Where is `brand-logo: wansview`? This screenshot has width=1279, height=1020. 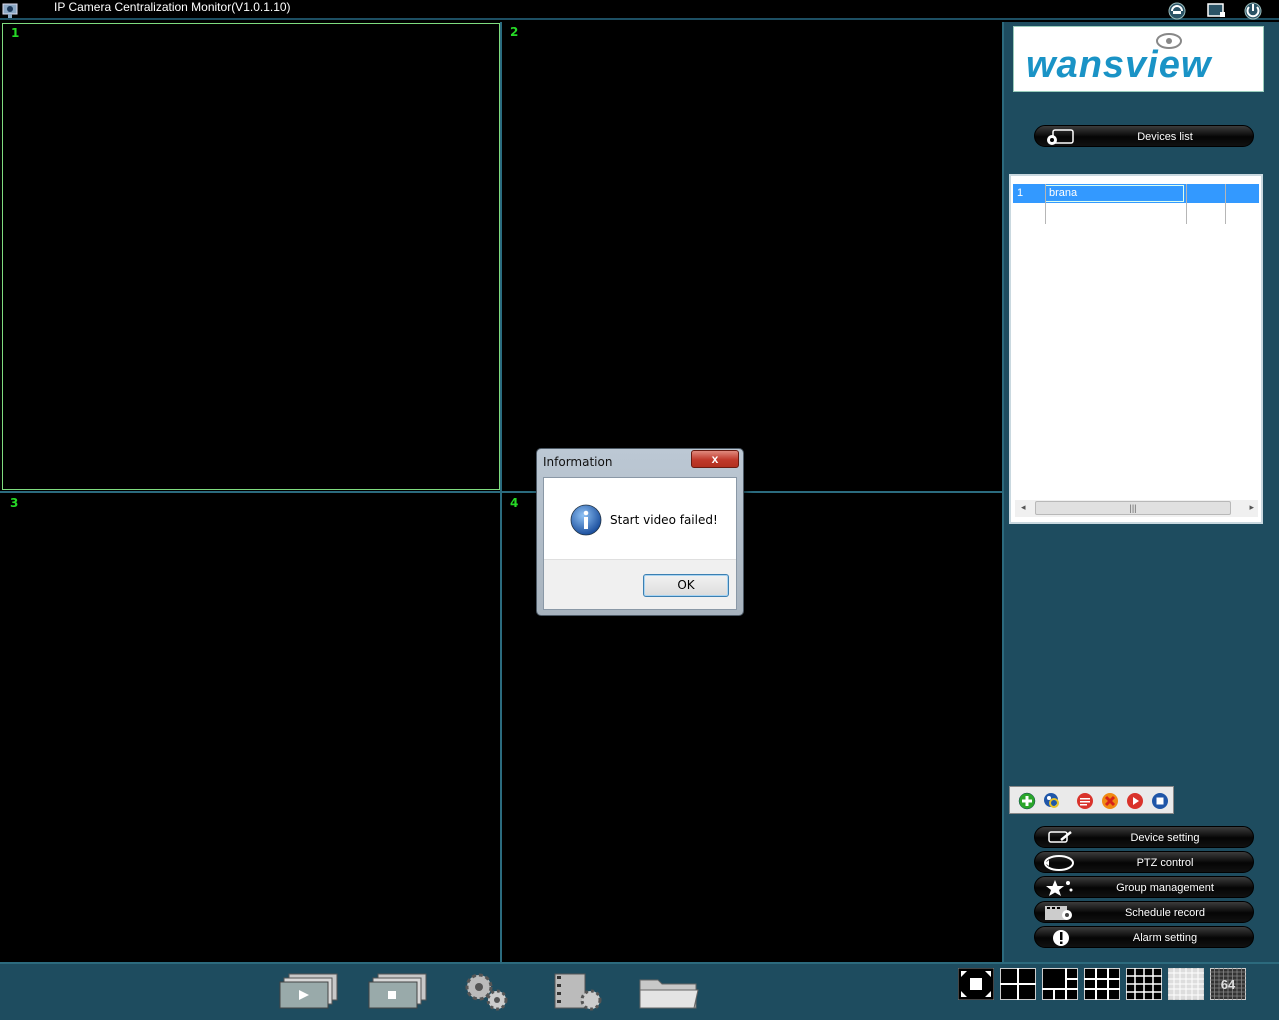 brand-logo: wansview is located at coordinates (1138, 59).